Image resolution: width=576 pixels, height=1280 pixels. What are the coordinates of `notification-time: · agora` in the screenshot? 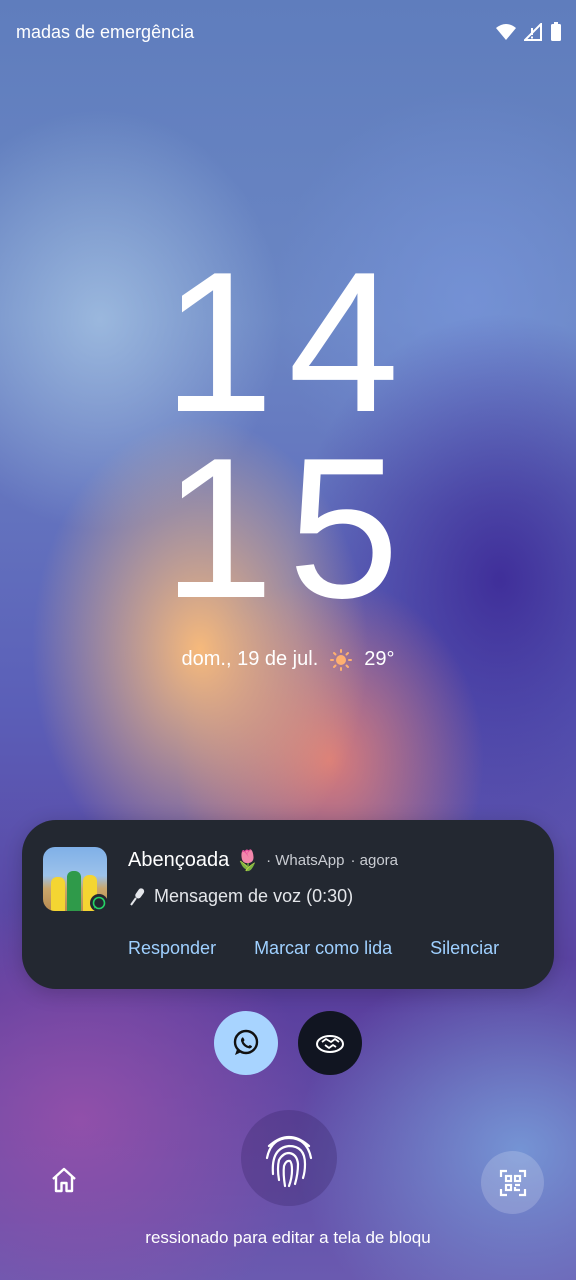 It's located at (374, 860).